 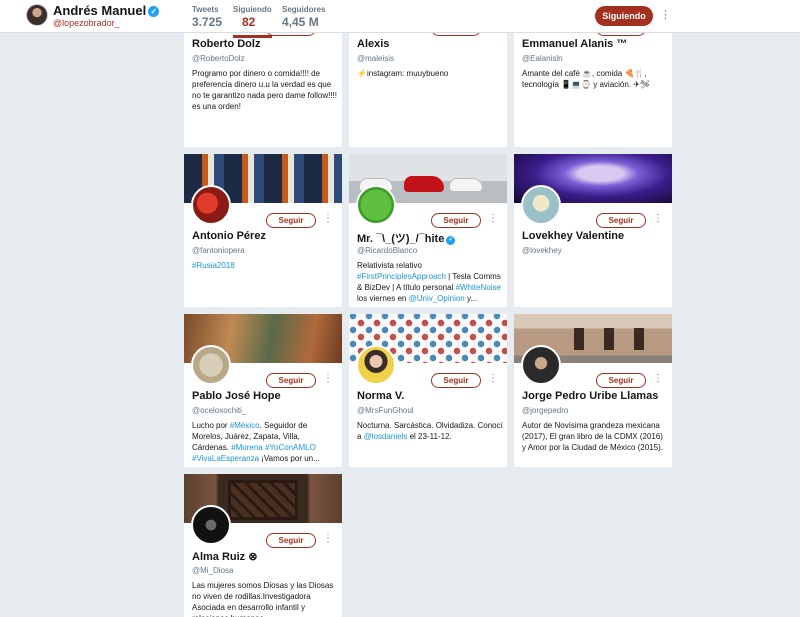 I want to click on bio-link: #YoConAMLO, so click(x=290, y=447).